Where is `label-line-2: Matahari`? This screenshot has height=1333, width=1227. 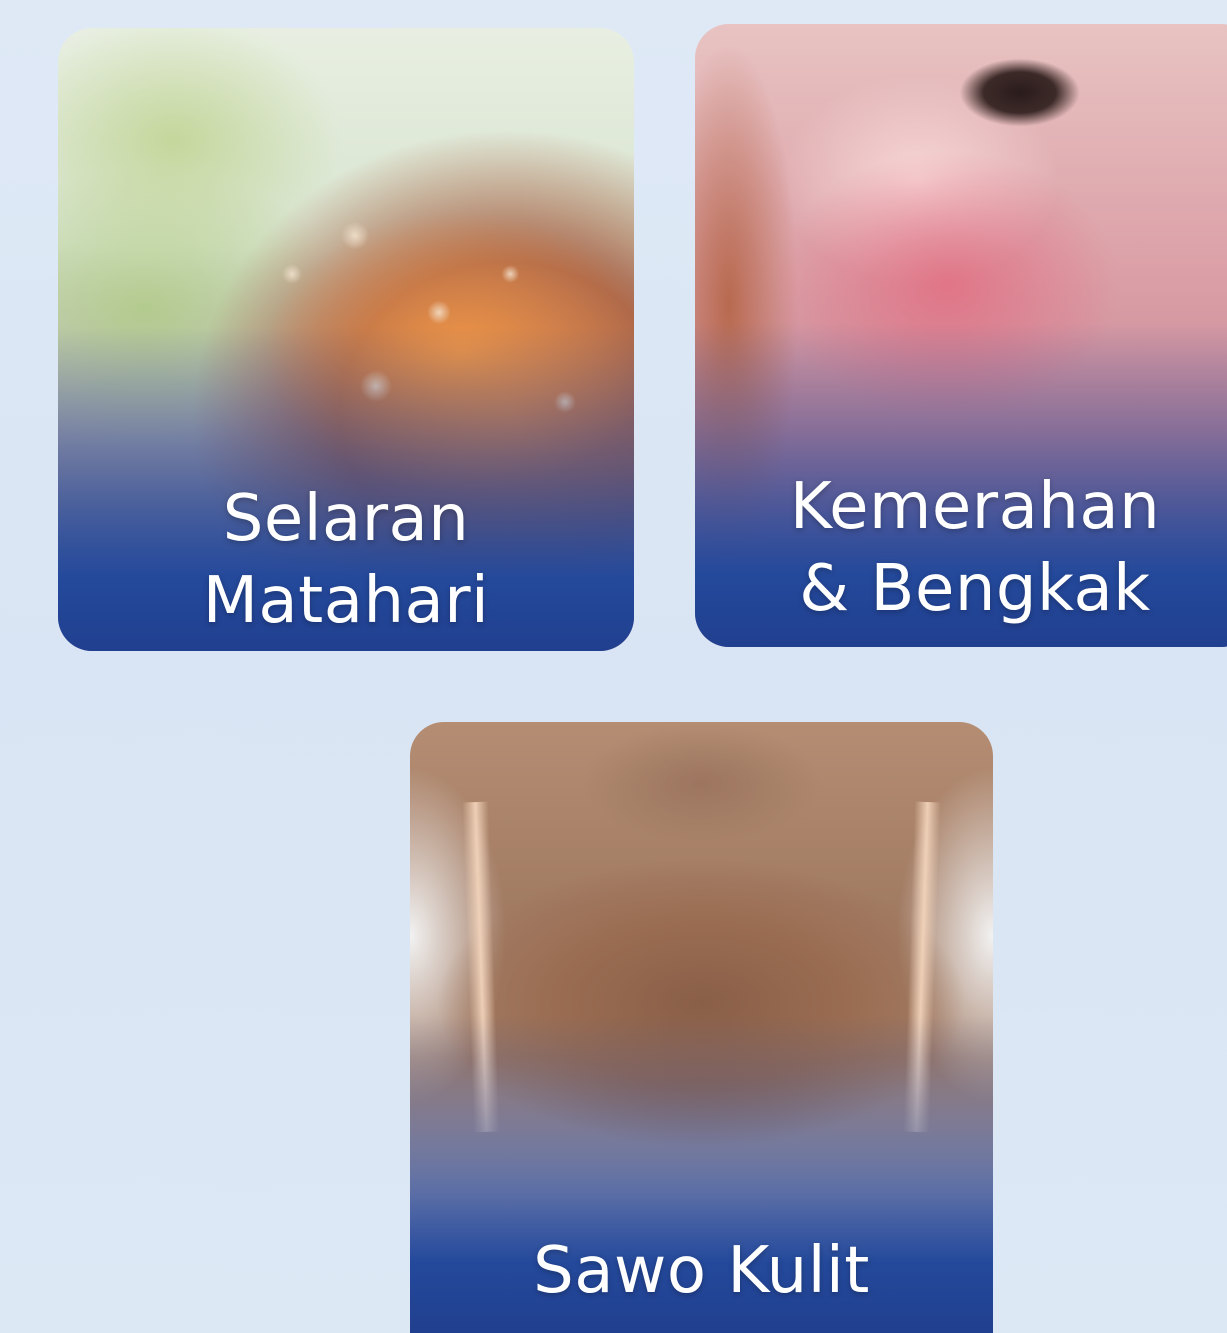
label-line-2: Matahari is located at coordinates (346, 601).